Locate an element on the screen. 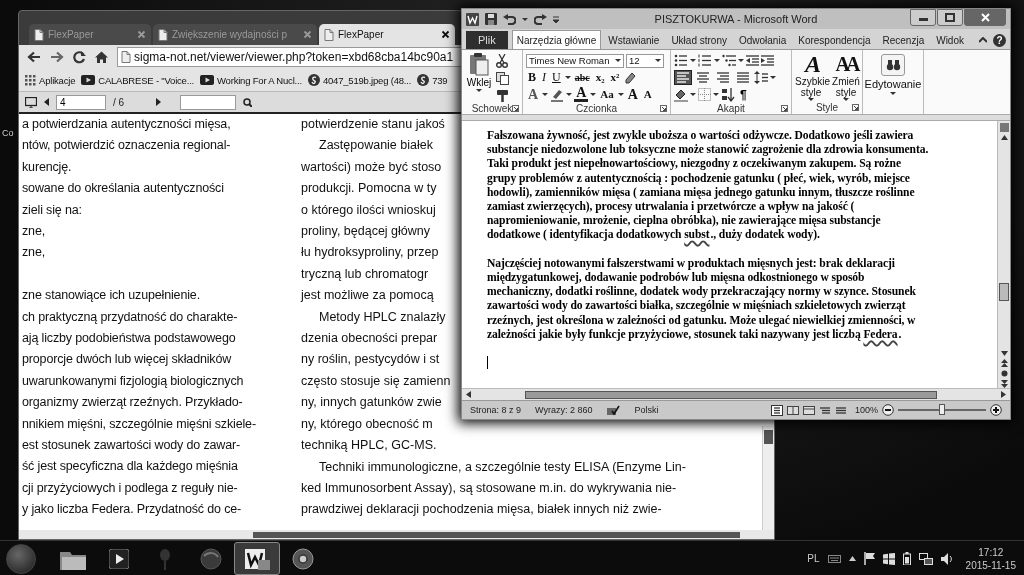  search-icon is located at coordinates (248, 102).